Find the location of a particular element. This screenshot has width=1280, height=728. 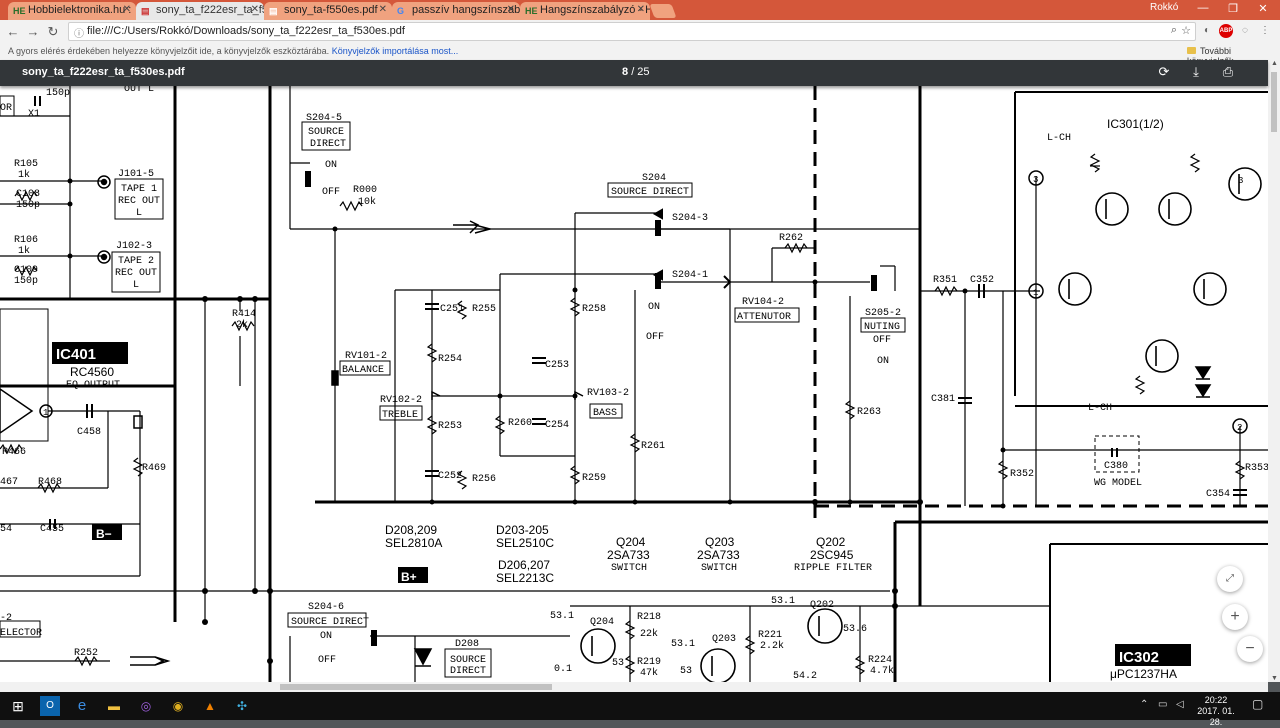

label-r106-val: 1k is located at coordinates (24, 251).